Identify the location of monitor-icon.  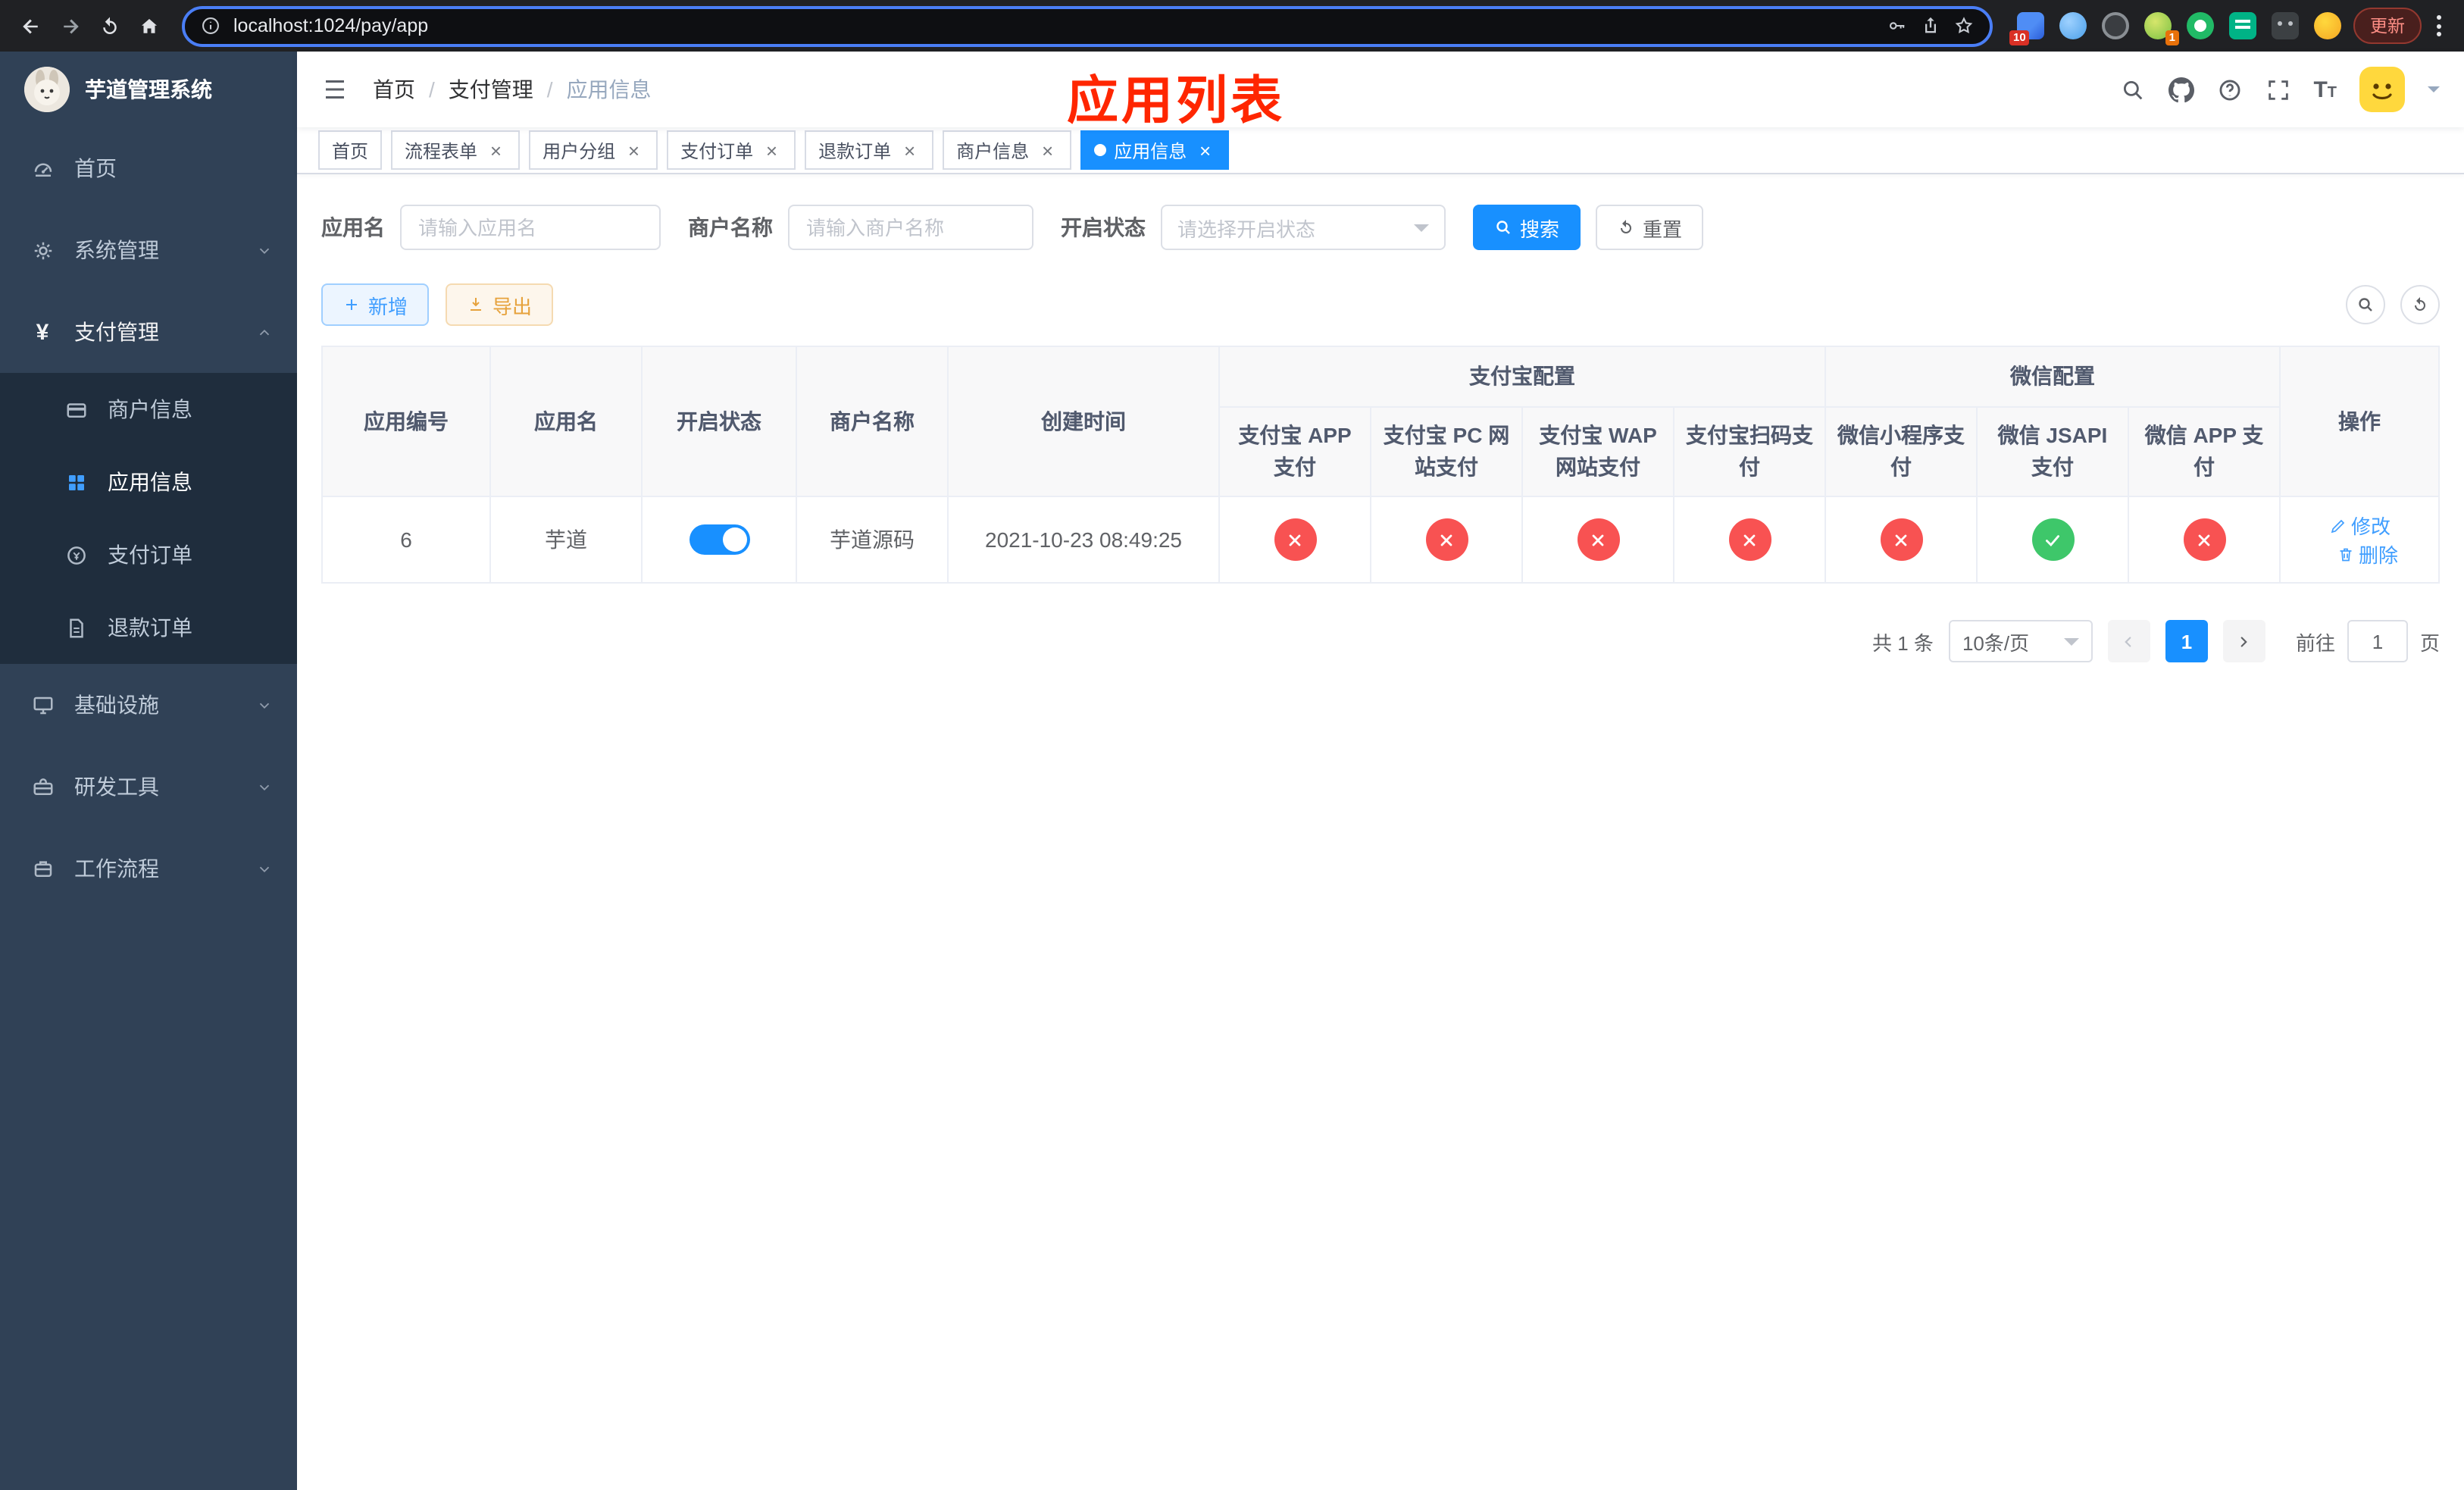
(42, 705).